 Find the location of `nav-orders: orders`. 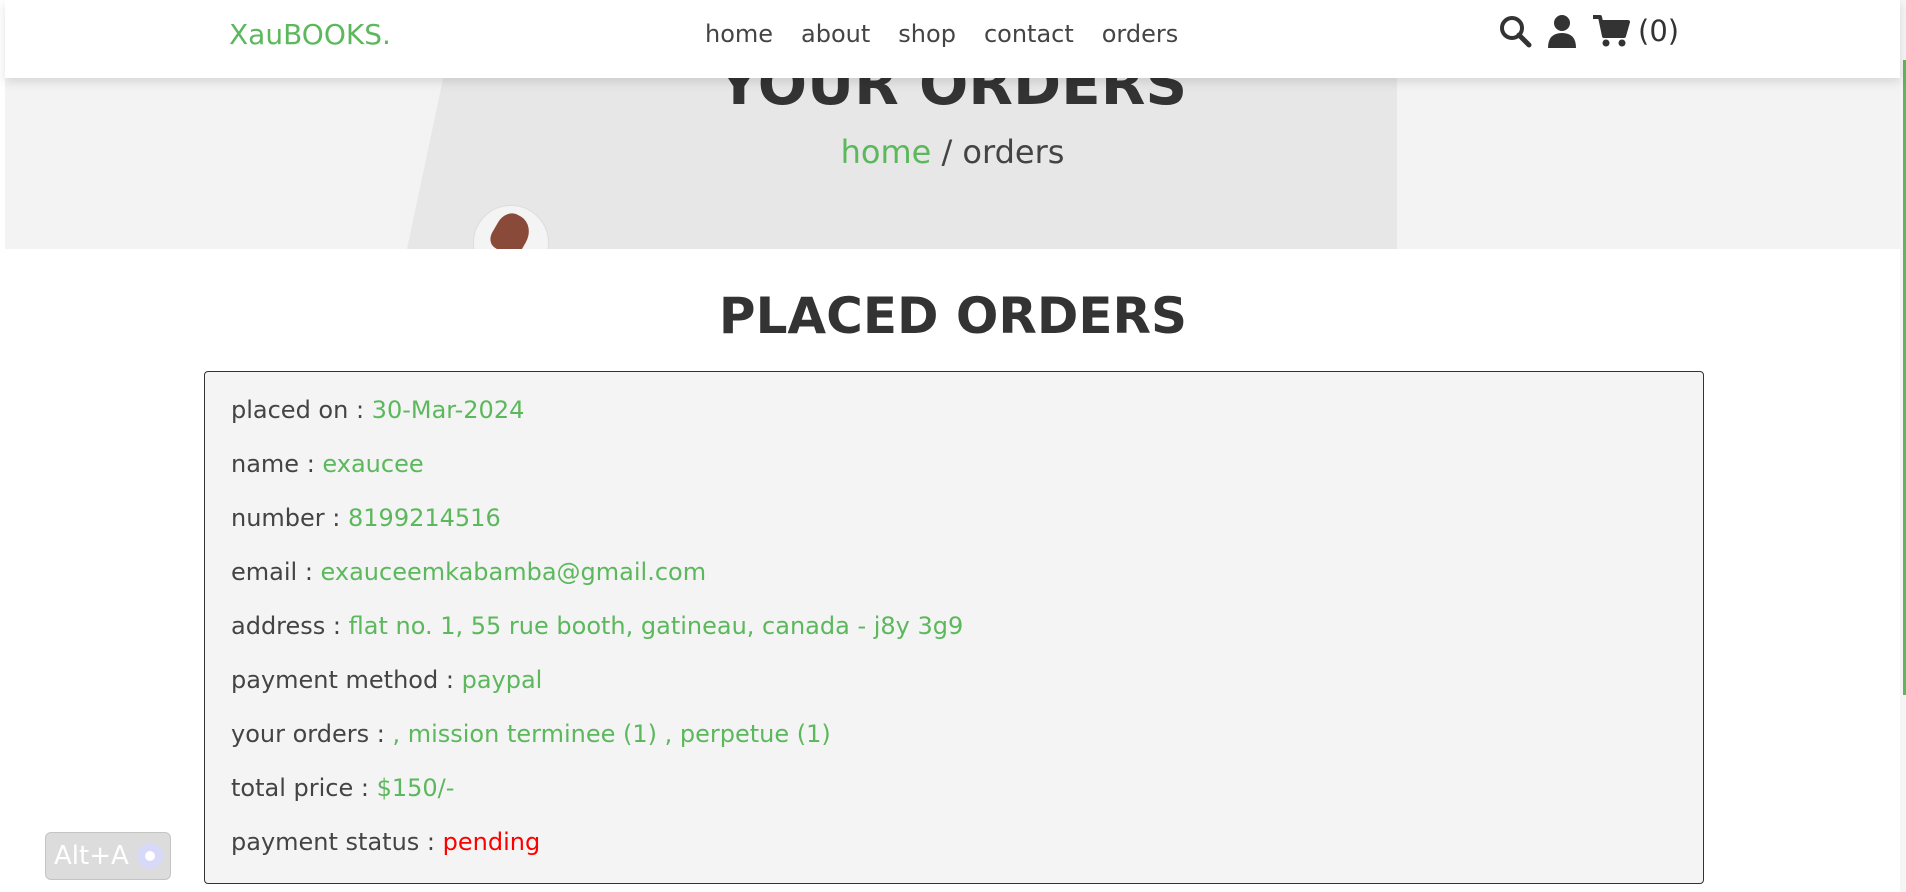

nav-orders: orders is located at coordinates (1140, 34).